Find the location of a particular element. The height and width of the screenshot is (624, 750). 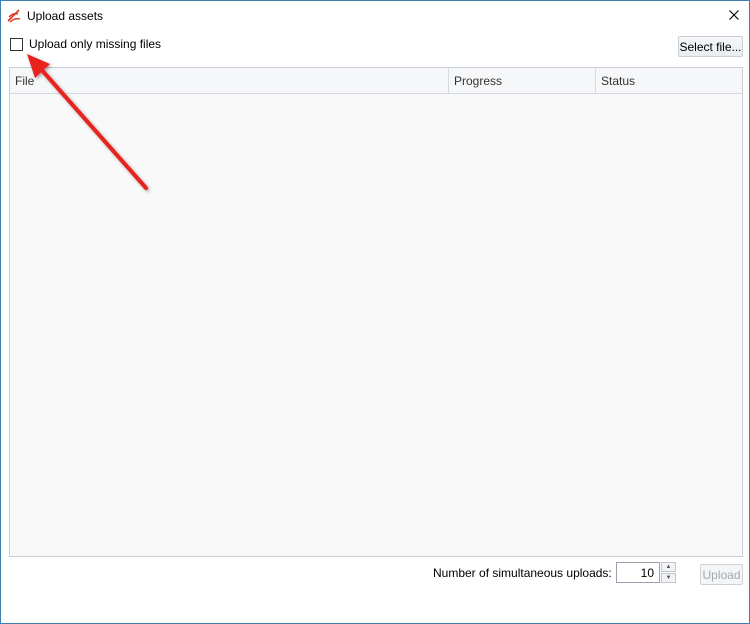

spin-up-button: ▲ is located at coordinates (668, 567).